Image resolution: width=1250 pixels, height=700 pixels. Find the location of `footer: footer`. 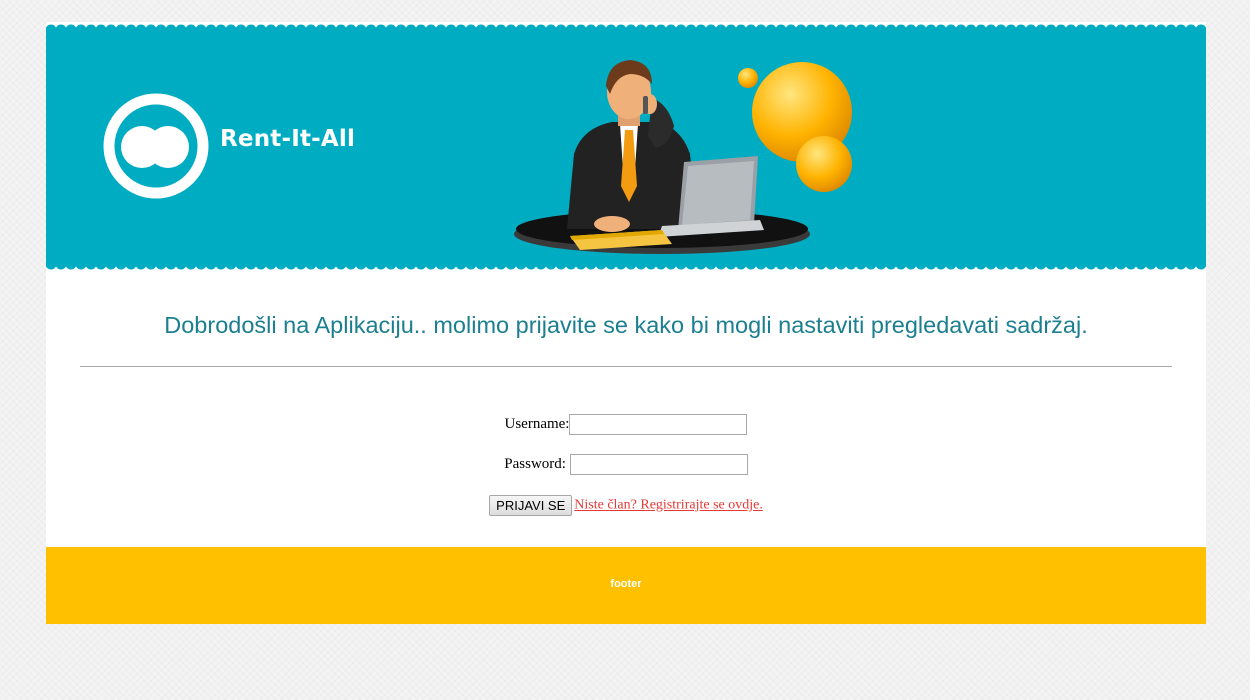

footer: footer is located at coordinates (626, 585).